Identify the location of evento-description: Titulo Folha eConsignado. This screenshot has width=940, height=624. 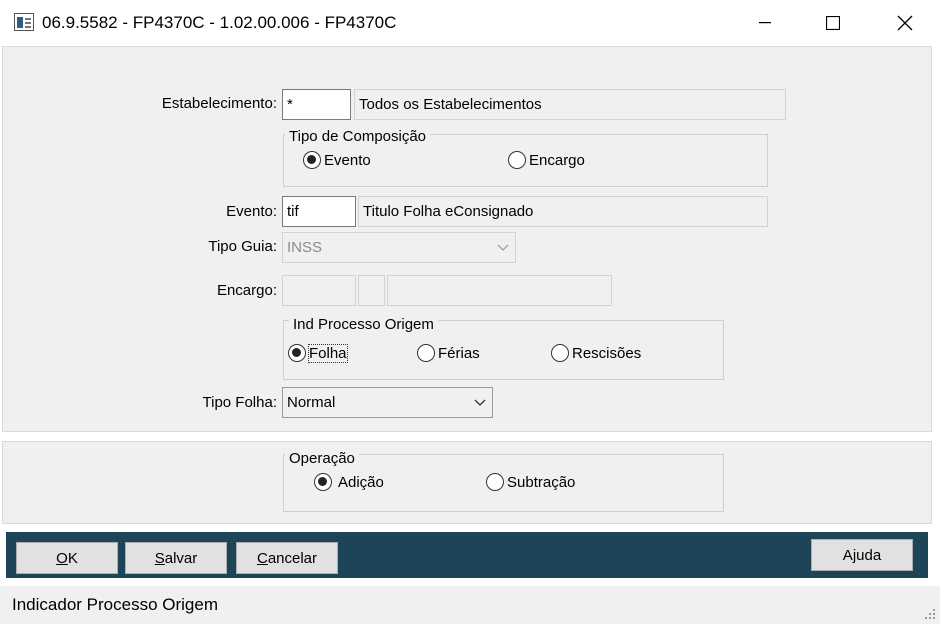
(563, 211).